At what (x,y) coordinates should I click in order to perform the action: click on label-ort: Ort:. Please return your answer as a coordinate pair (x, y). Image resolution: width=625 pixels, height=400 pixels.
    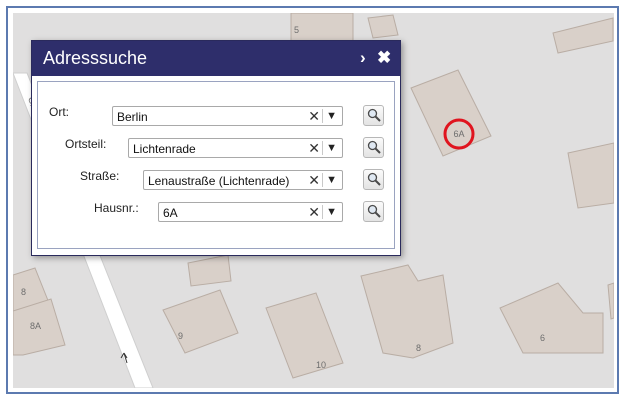
    Looking at the image, I should click on (59, 112).